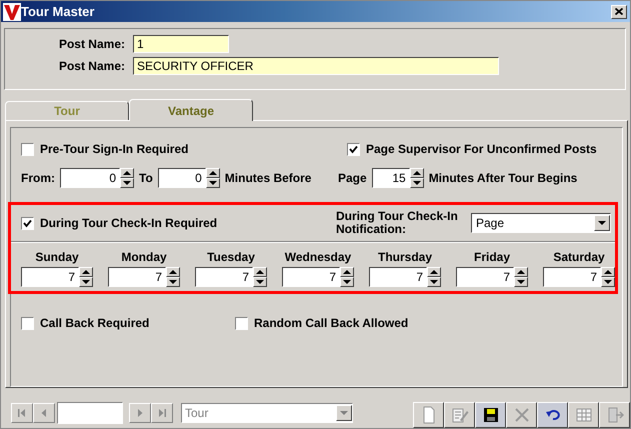  I want to click on grid-icon, so click(583, 415).